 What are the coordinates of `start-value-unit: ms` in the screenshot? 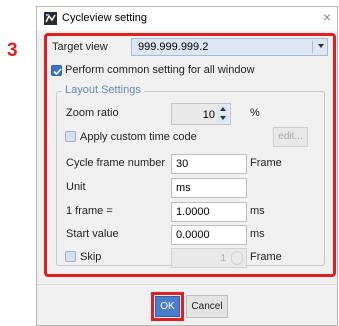 It's located at (257, 234).